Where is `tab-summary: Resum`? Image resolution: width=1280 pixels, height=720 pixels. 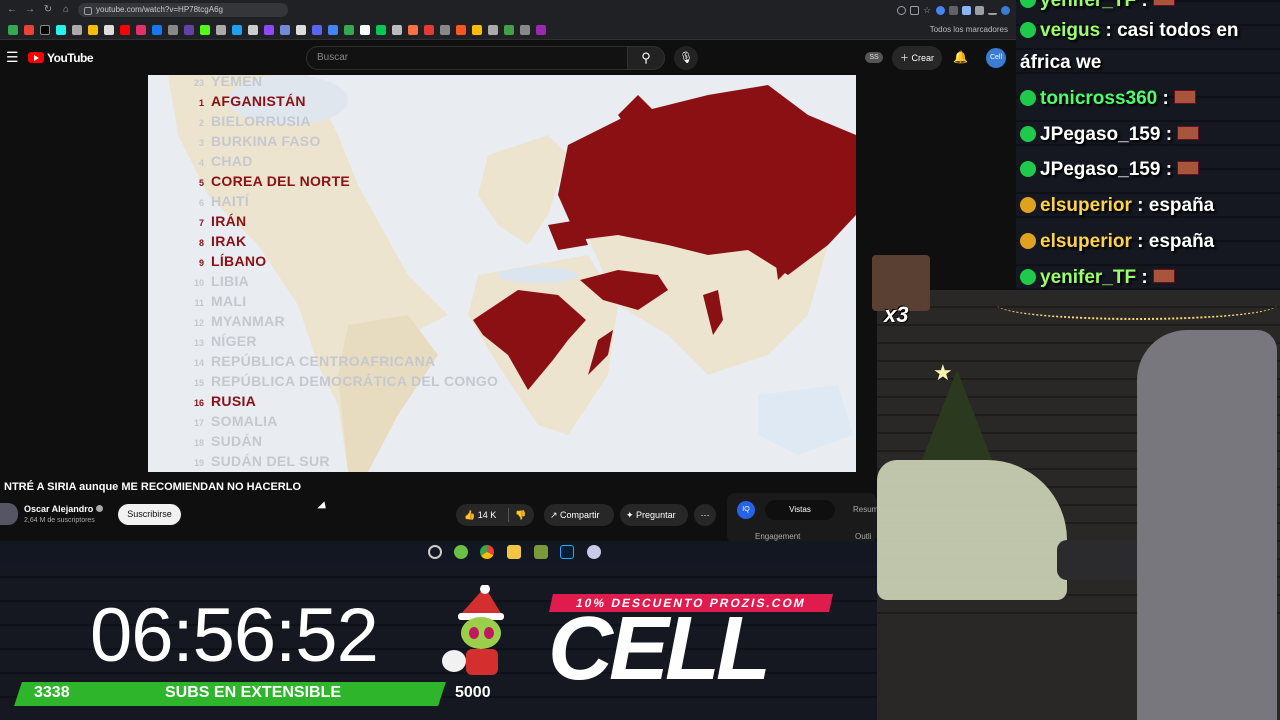
tab-summary: Resum is located at coordinates (865, 509).